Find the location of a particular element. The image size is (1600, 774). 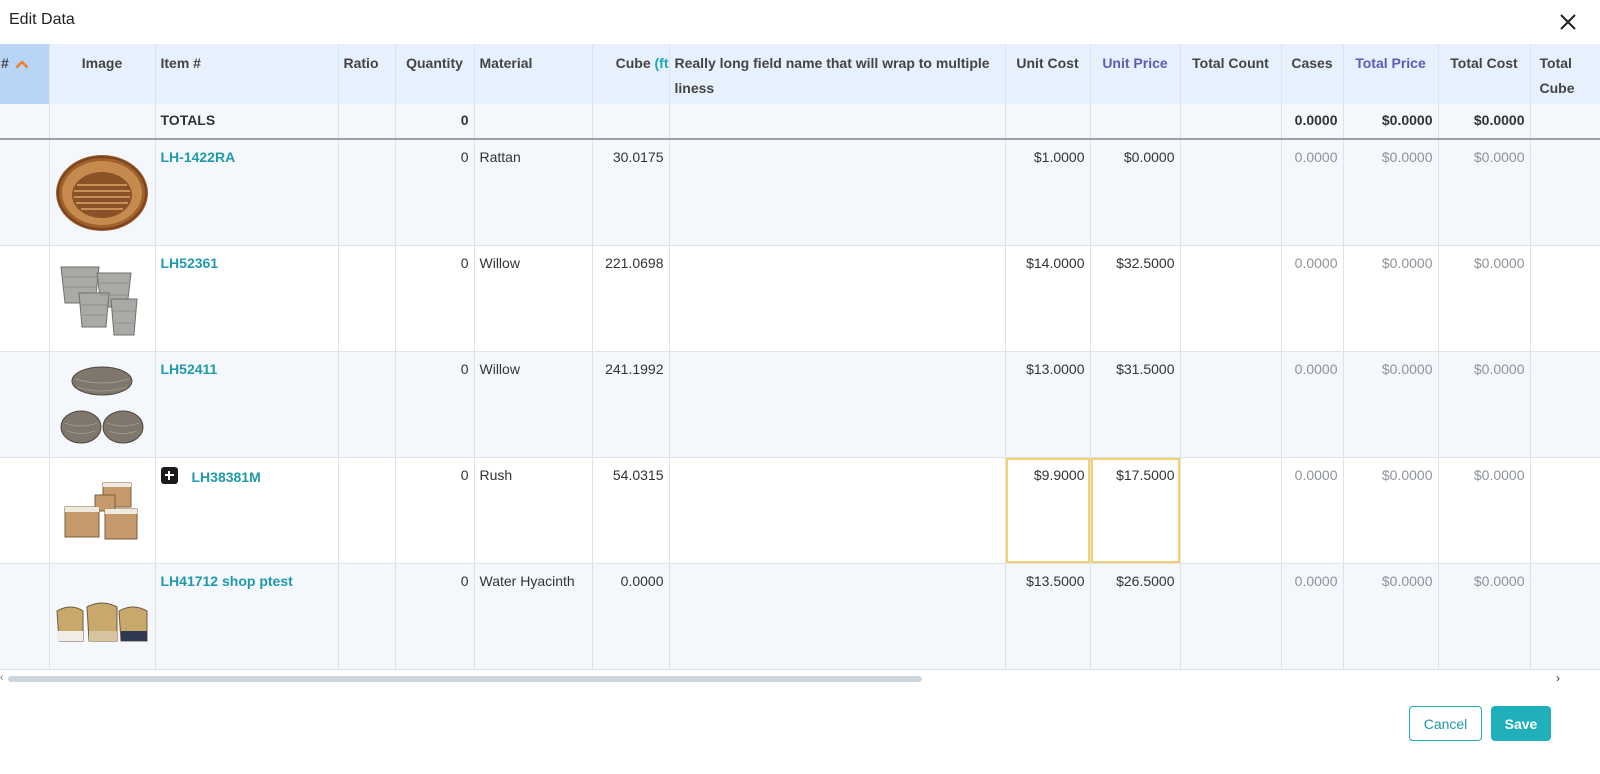

unit-price-cell: $0.0000 is located at coordinates (1135, 192).